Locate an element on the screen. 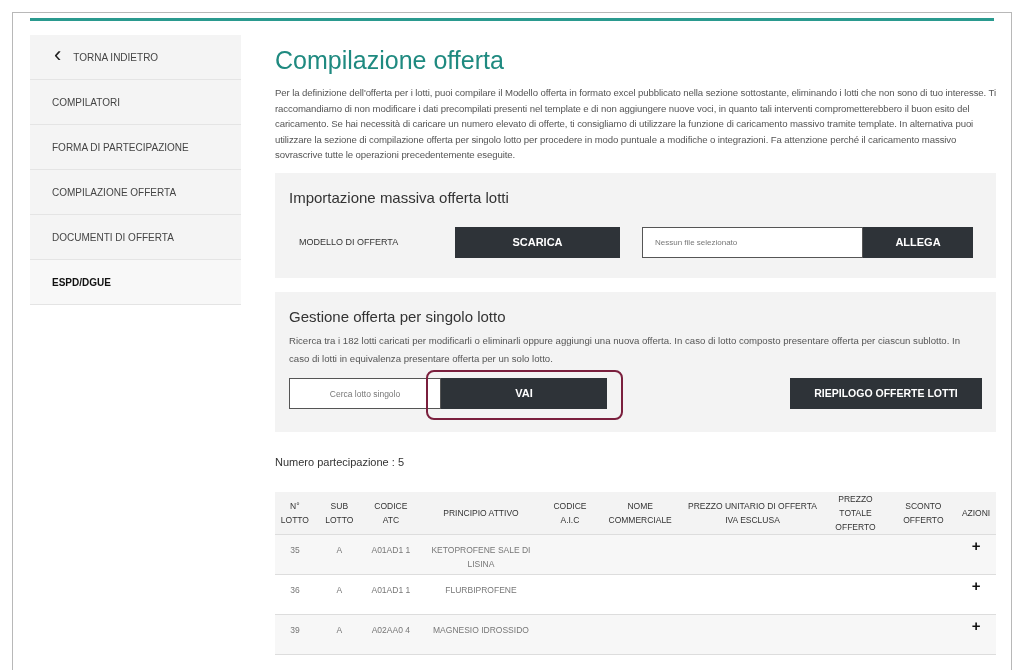 The image size is (1024, 670). download-button: SCARICA is located at coordinates (537, 242).